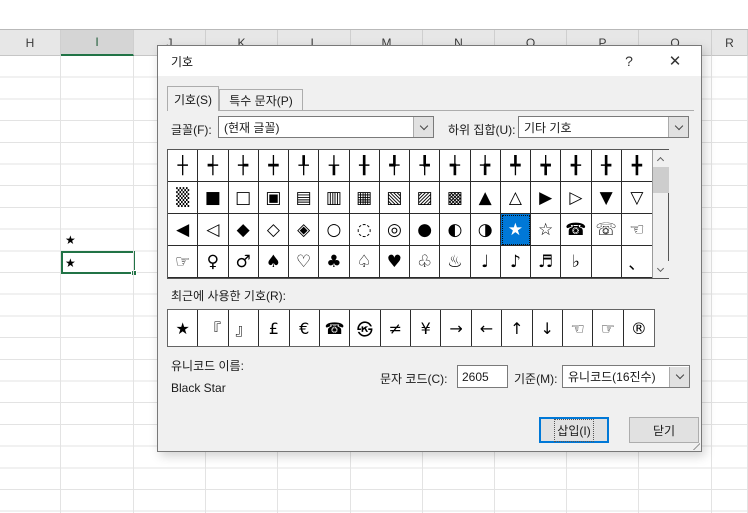  Describe the element at coordinates (678, 127) in the screenshot. I see `subset-dropdown-button` at that location.